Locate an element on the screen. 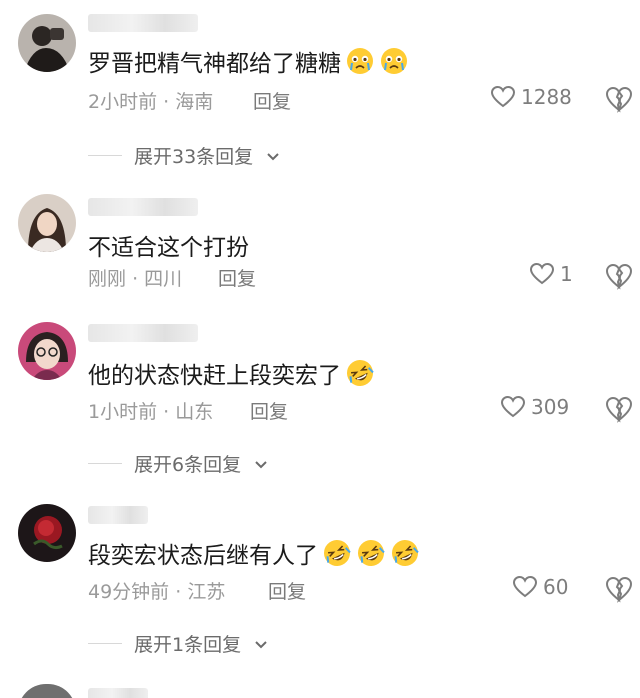 The width and height of the screenshot is (640, 698). like-button: 1288 is located at coordinates (531, 97).